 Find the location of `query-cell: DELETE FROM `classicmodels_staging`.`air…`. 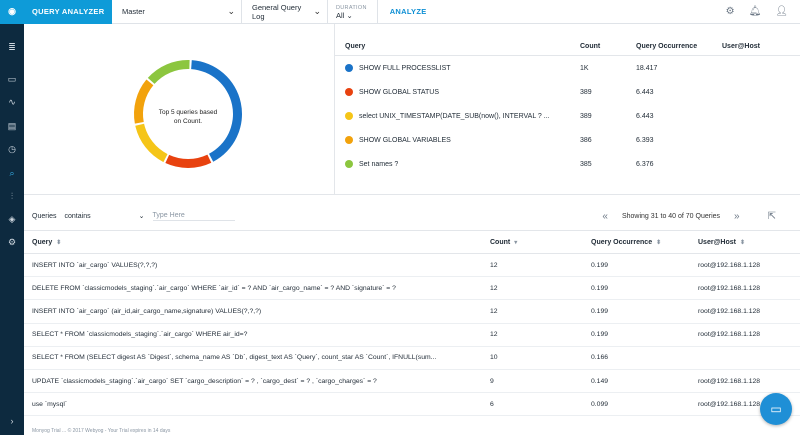

query-cell: DELETE FROM `classicmodels_staging`.`air… is located at coordinates (214, 288).